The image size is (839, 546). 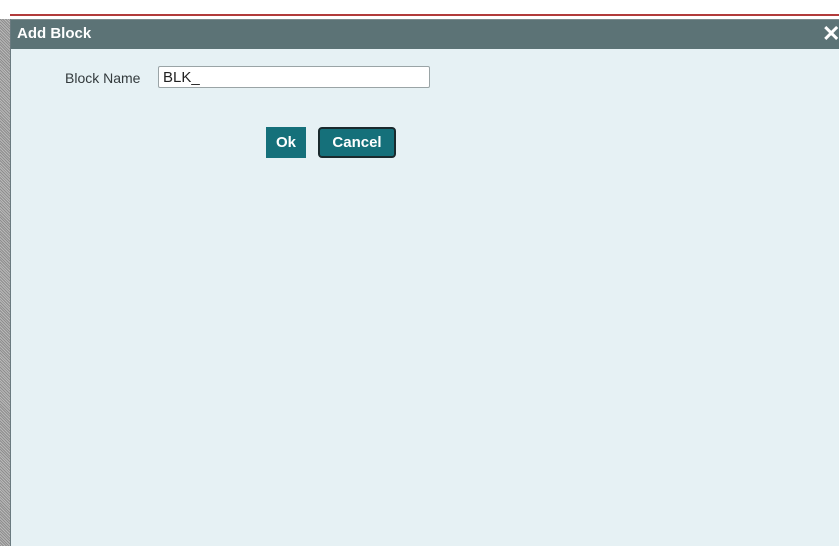 I want to click on dialog-titlebar: Add Block ✕, so click(x=425, y=34).